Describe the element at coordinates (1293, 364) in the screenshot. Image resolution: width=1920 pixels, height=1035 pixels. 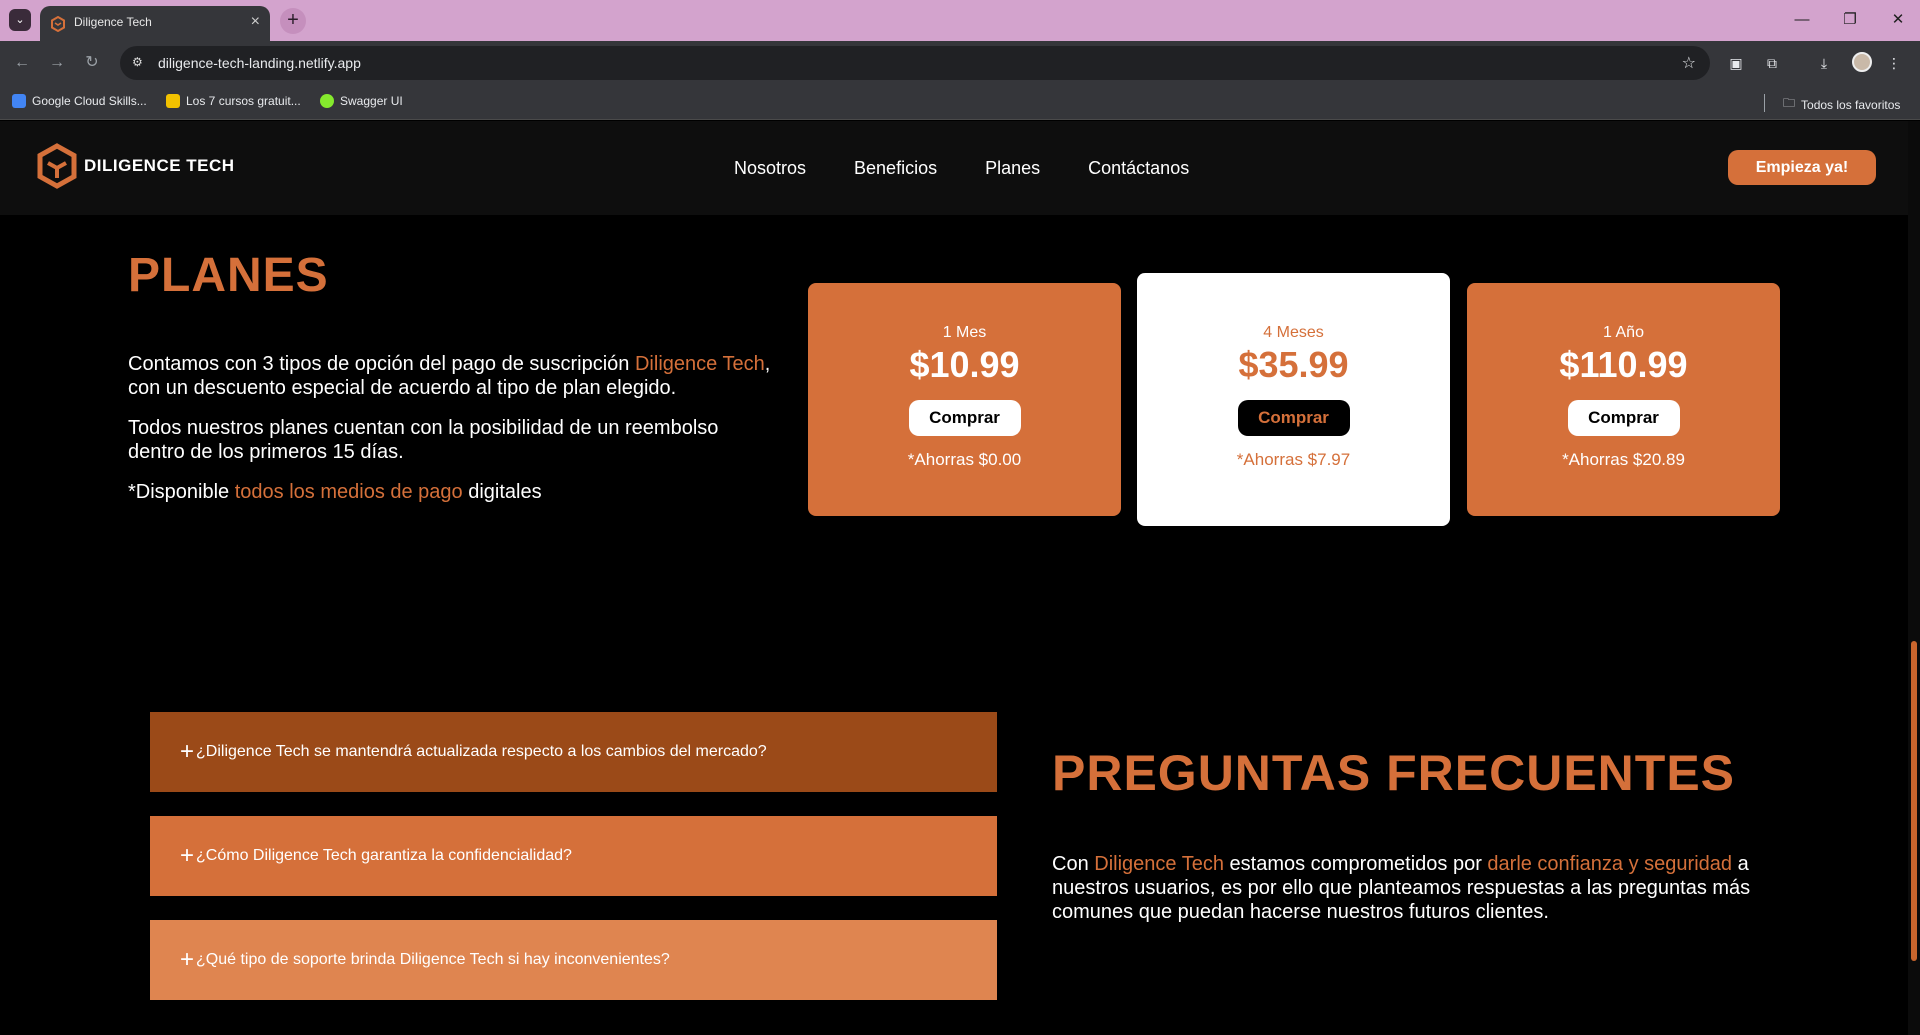
I see `plan-price: $35.99` at that location.